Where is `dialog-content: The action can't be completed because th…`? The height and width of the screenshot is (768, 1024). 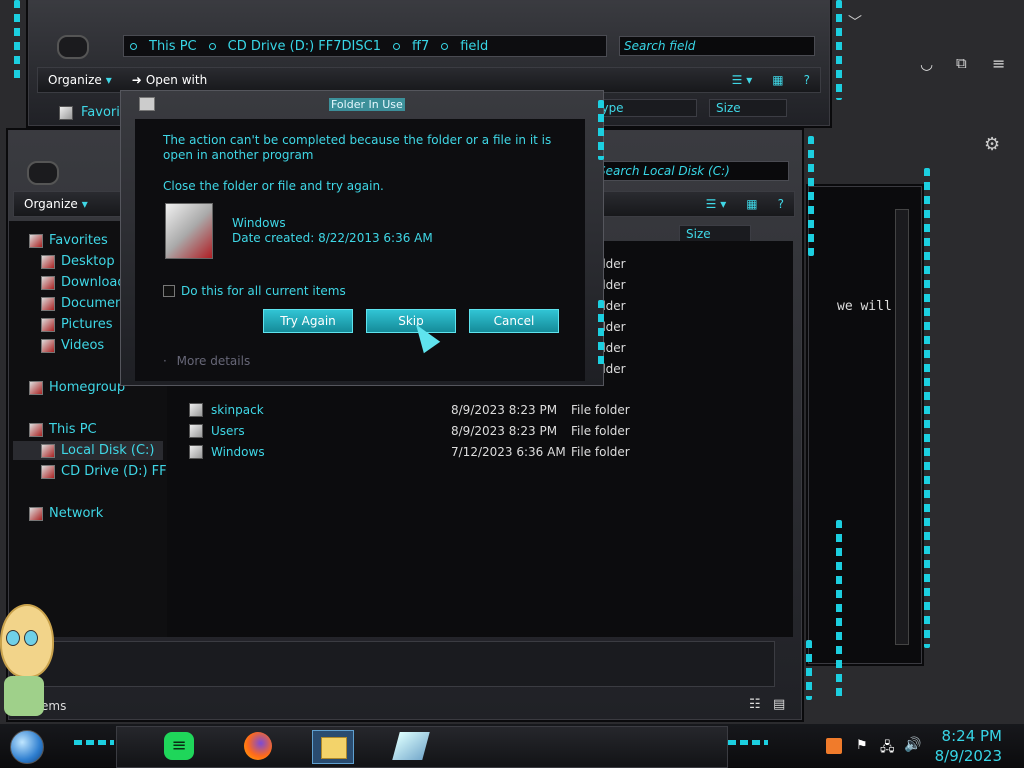
dialog-content: The action can't be completed because th… is located at coordinates (360, 250).